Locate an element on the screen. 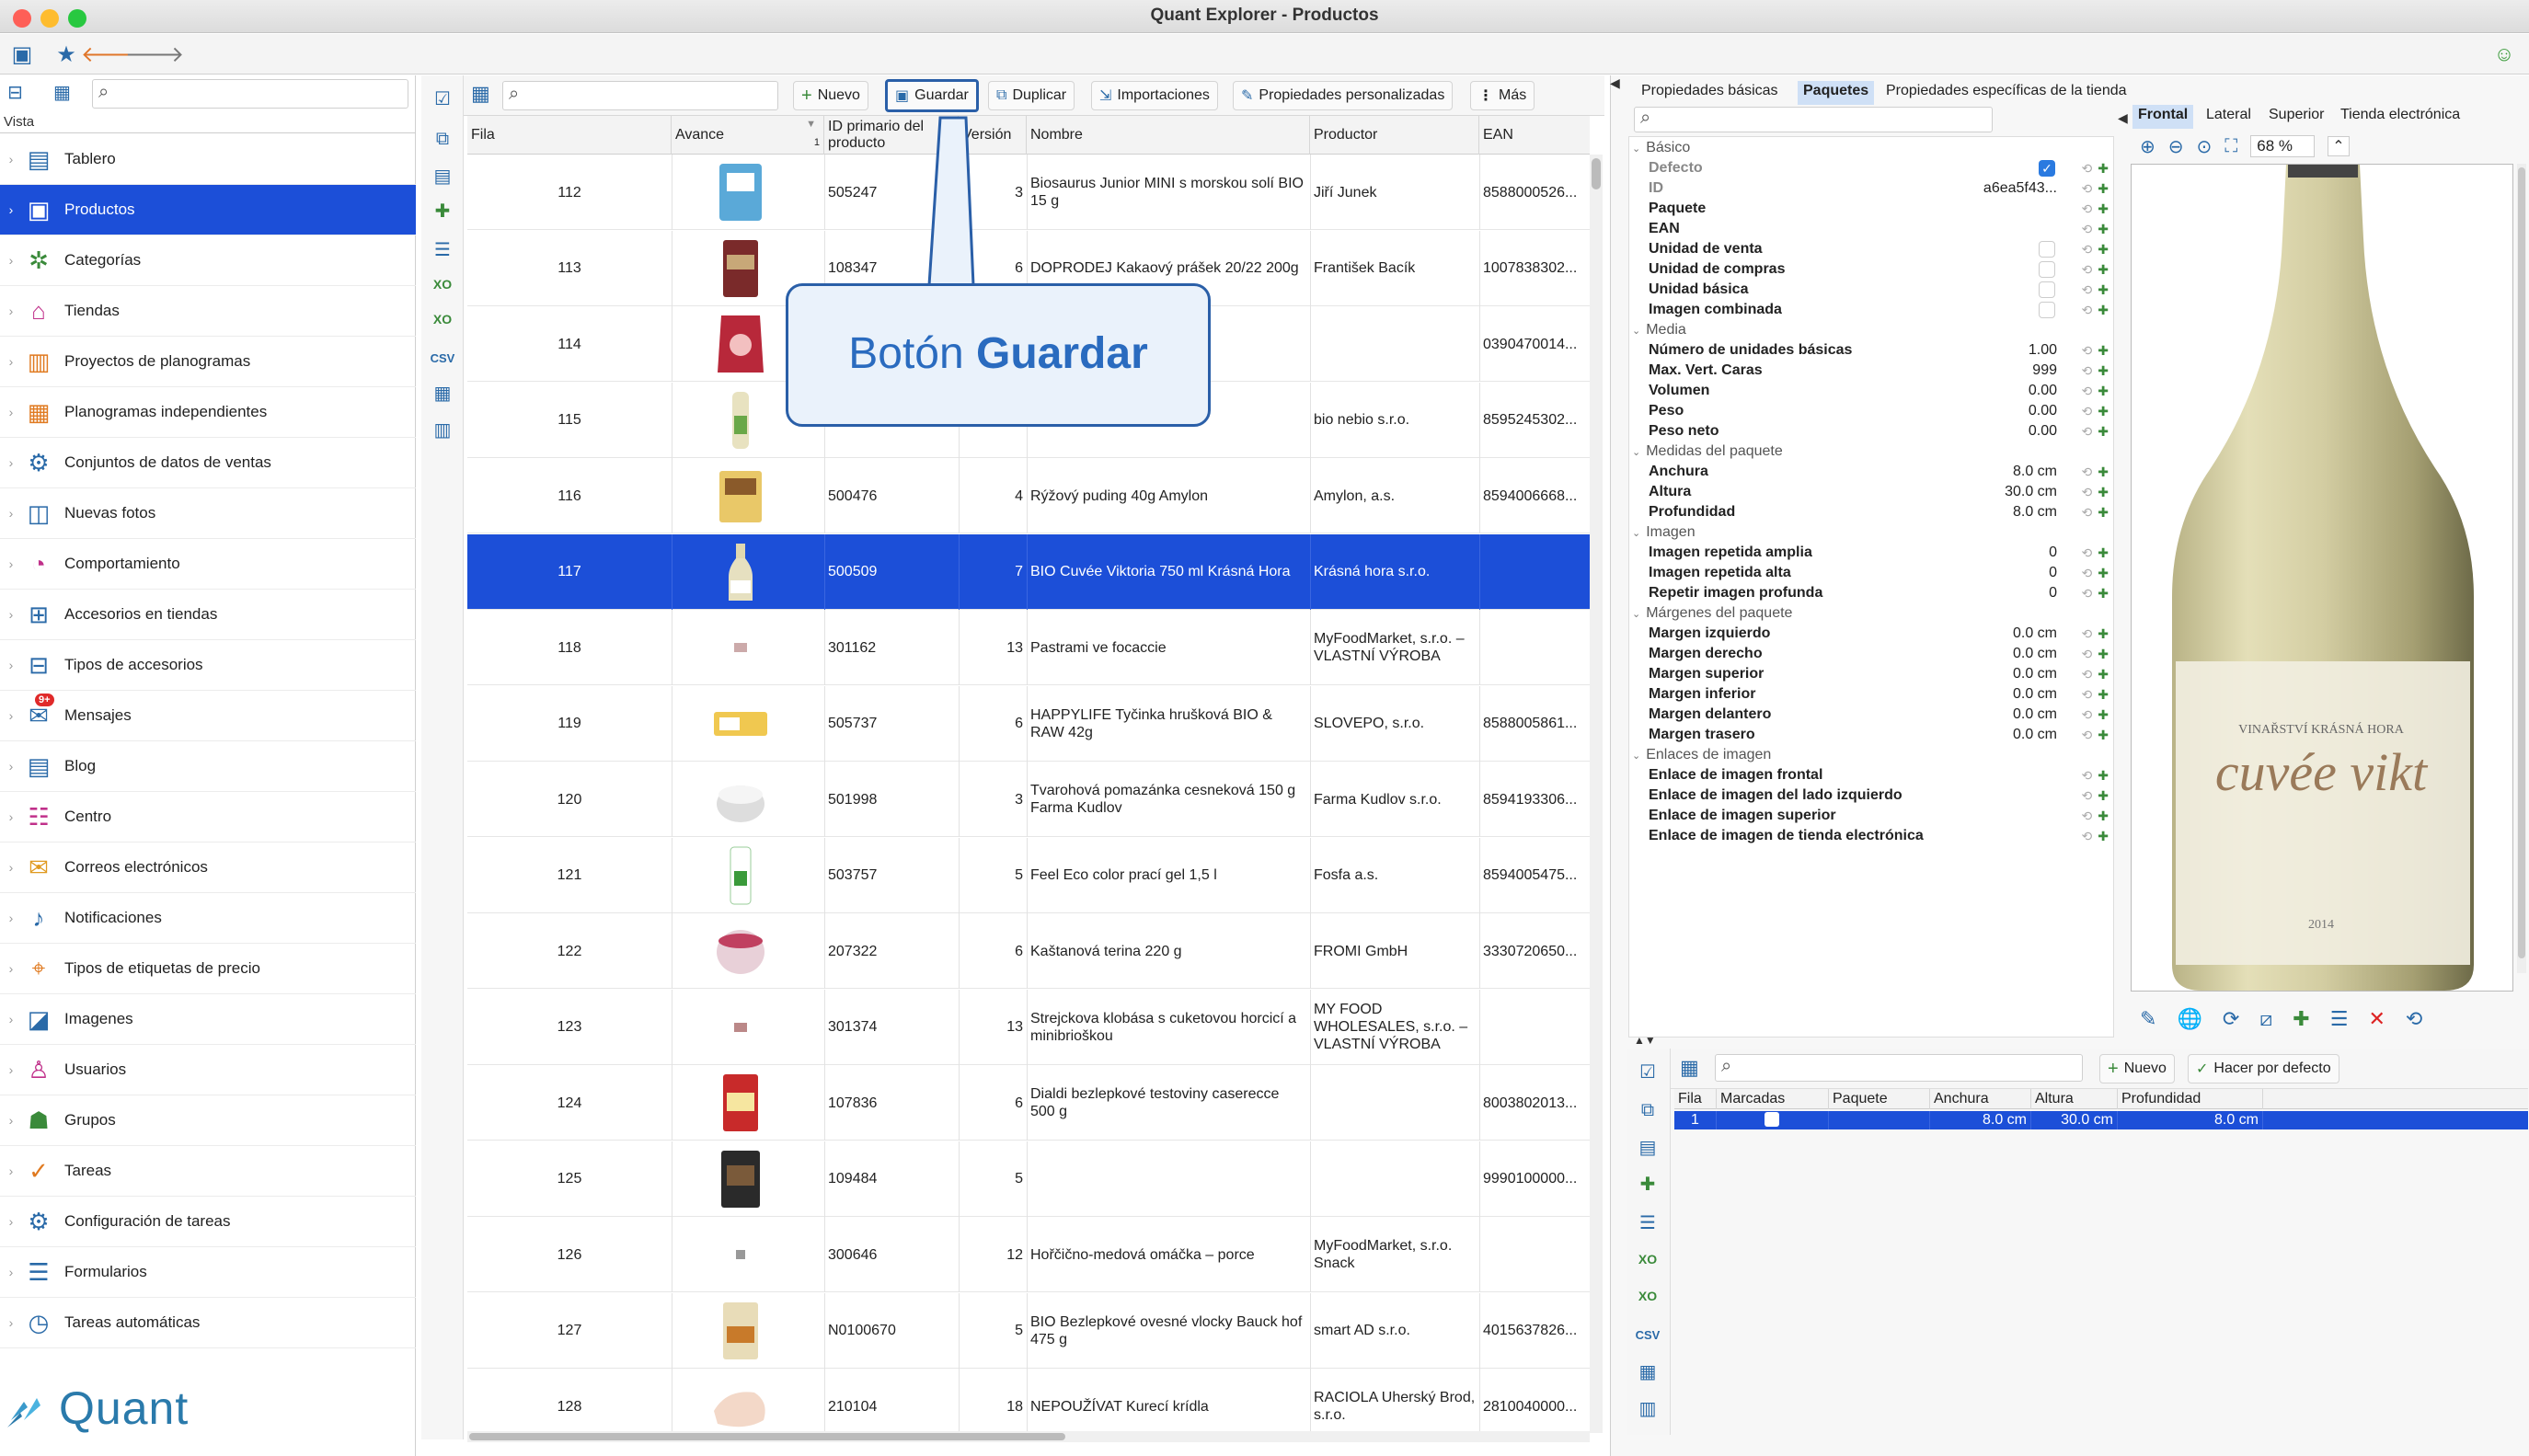 The height and width of the screenshot is (1456, 2529). packages-column-header: Fila is located at coordinates (1695, 1099).